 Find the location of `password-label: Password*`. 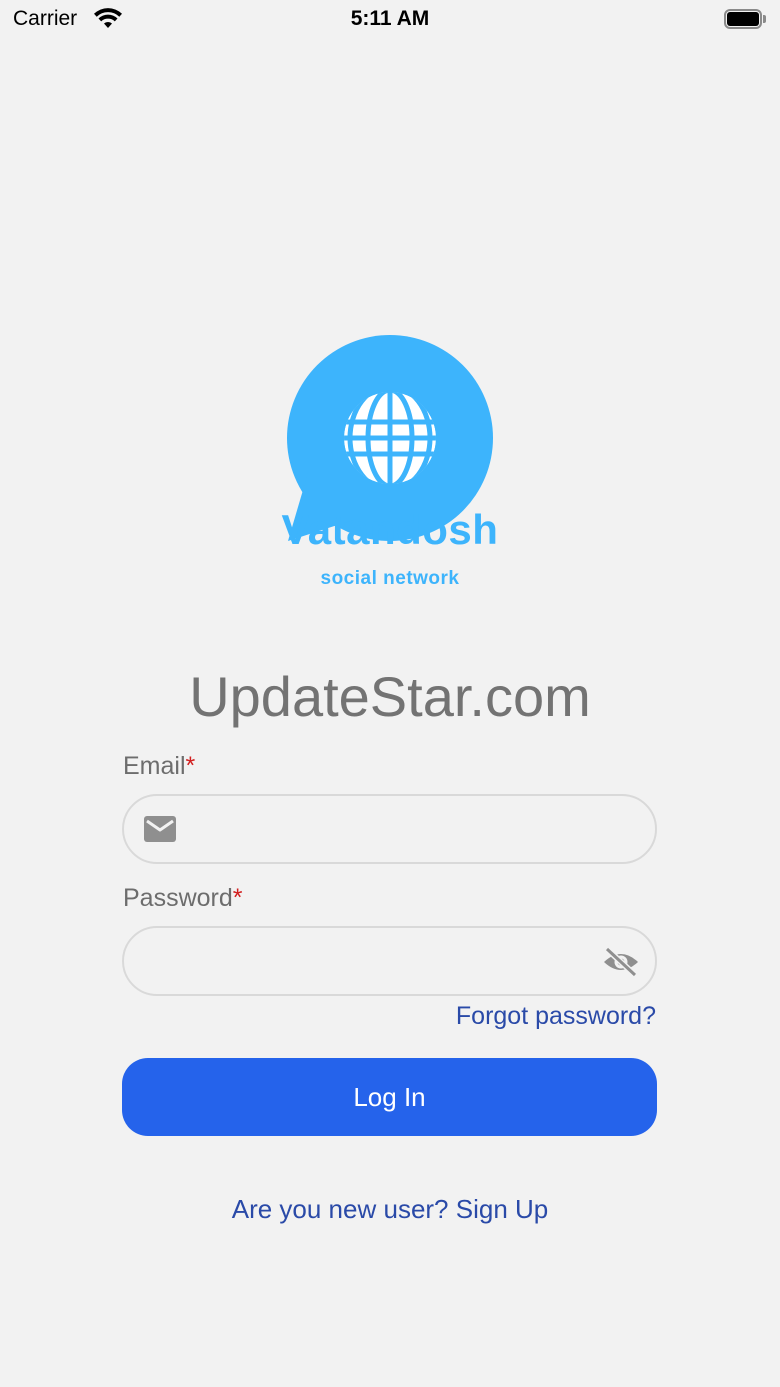

password-label: Password* is located at coordinates (183, 898).